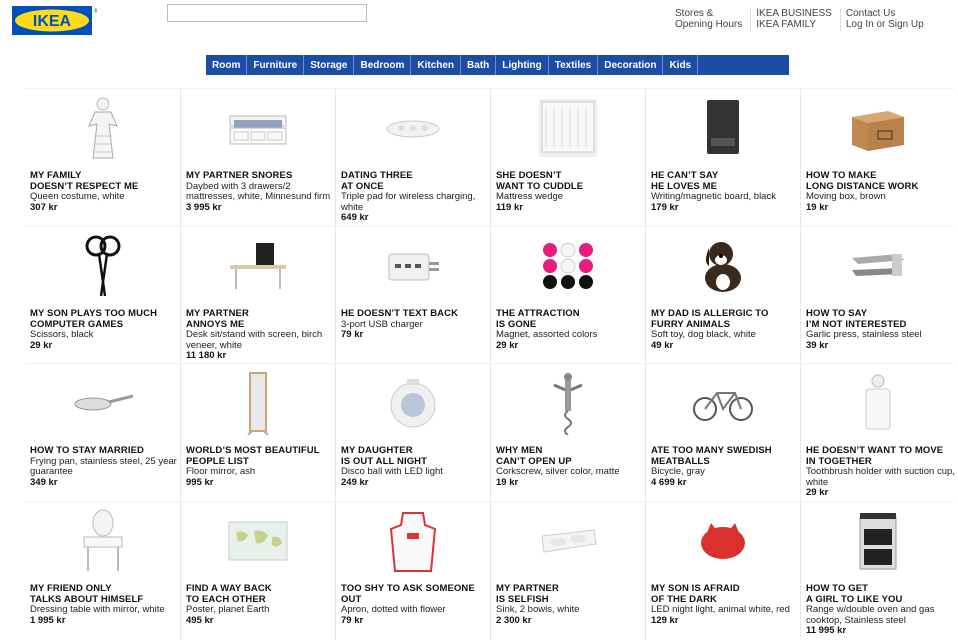  What do you see at coordinates (258, 266) in the screenshot?
I see `desk-icon` at bounding box center [258, 266].